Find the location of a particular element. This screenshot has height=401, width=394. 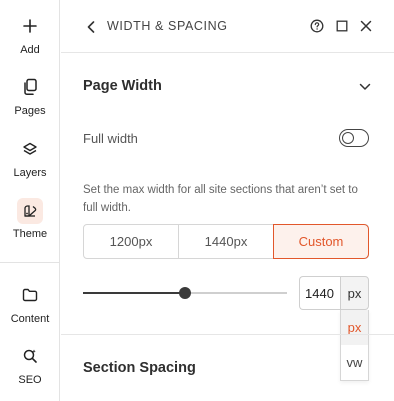

rail-item-theme: Theme is located at coordinates (30, 219).